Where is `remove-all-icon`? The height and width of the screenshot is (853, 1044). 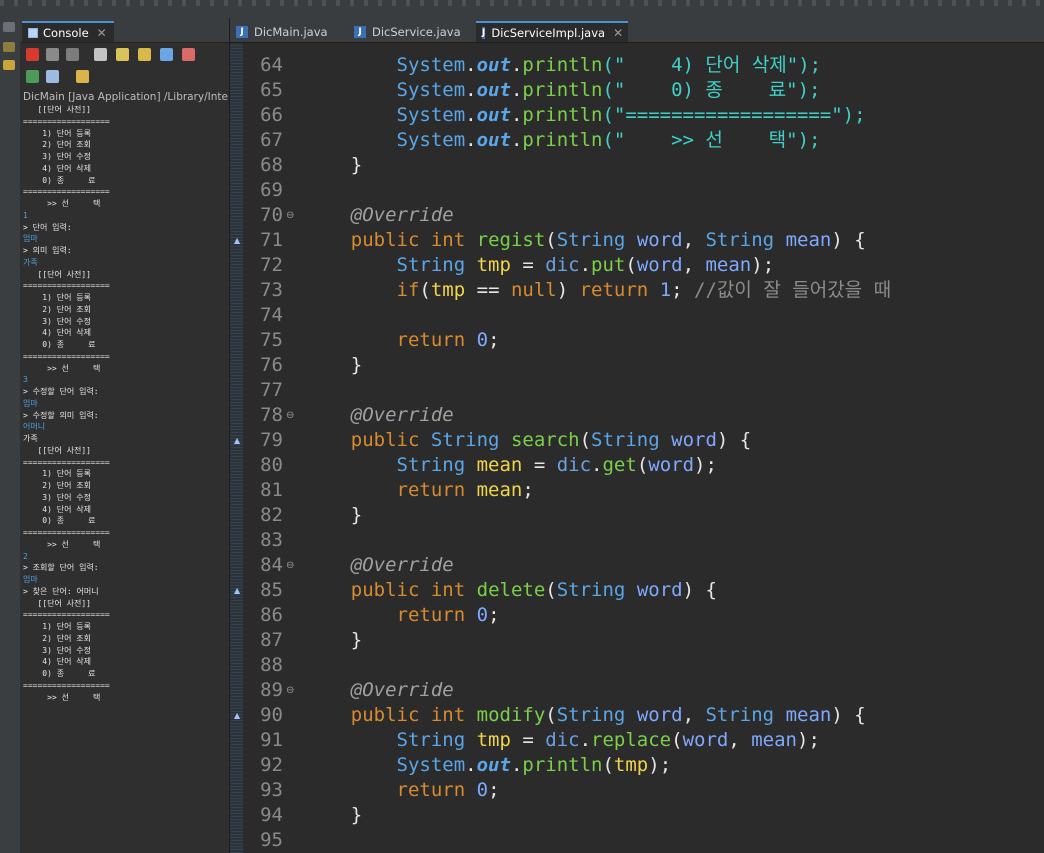 remove-all-icon is located at coordinates (72, 54).